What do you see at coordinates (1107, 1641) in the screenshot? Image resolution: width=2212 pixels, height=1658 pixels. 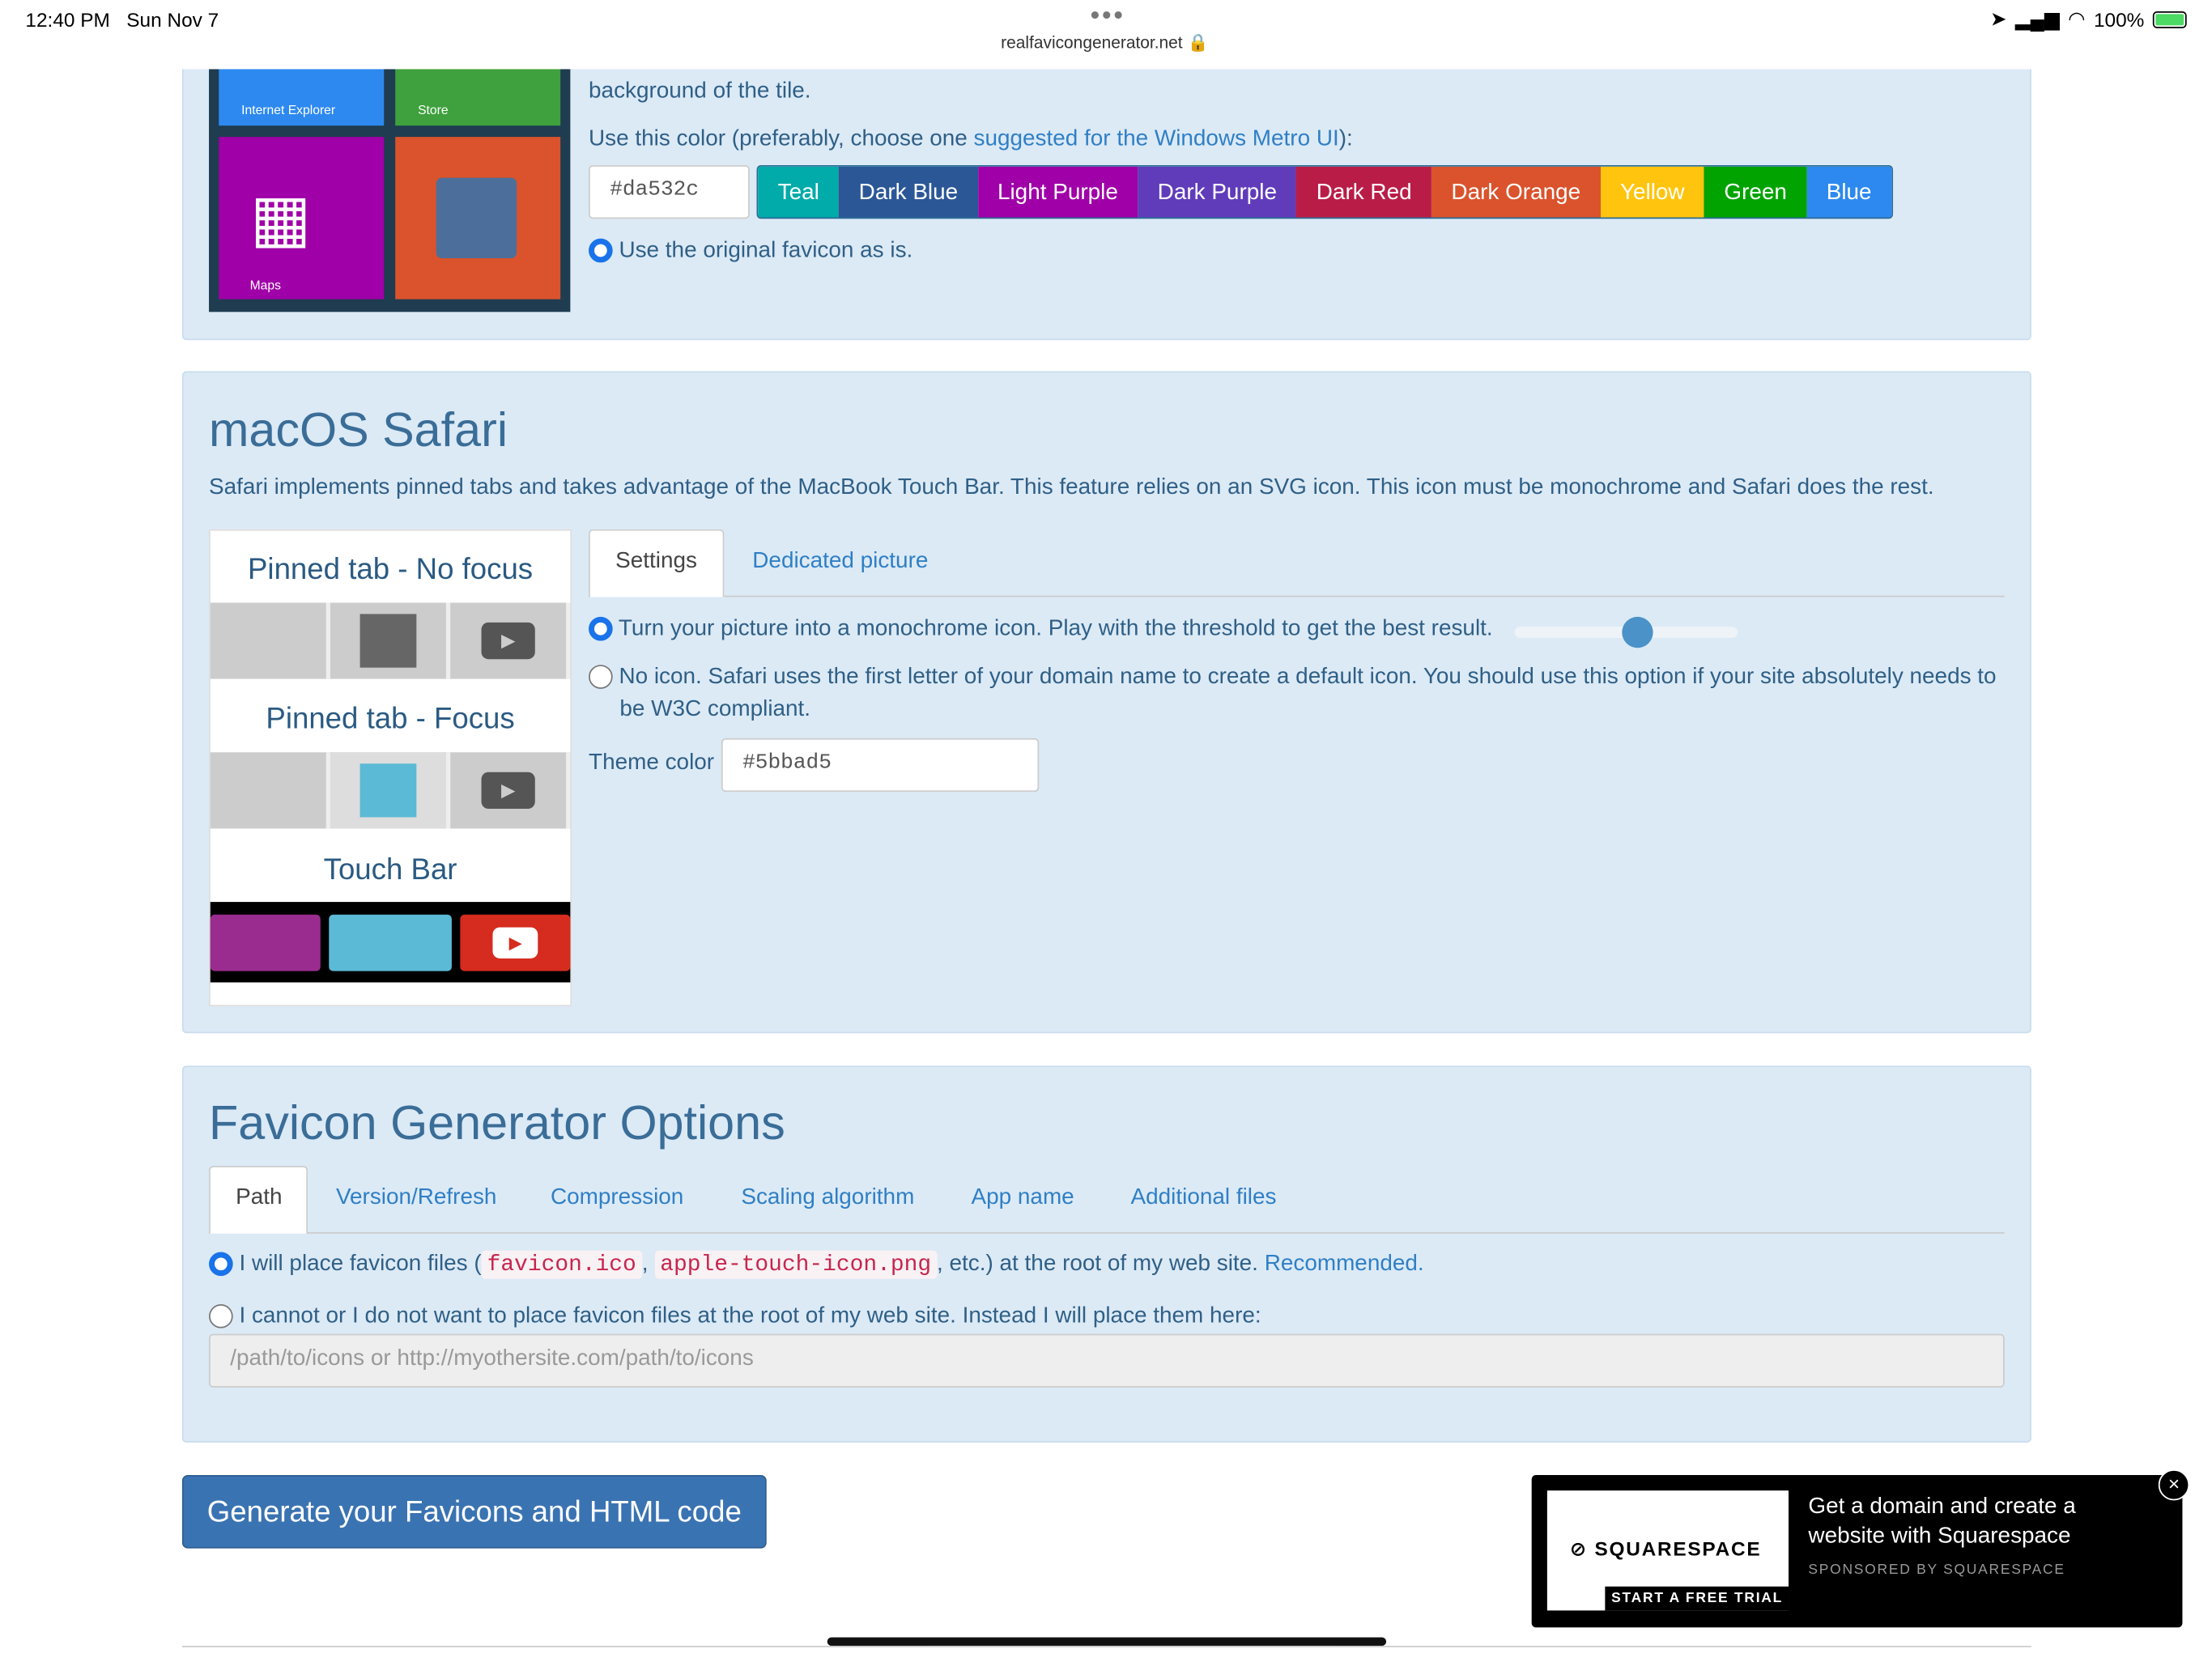 I see `home-indicator` at bounding box center [1107, 1641].